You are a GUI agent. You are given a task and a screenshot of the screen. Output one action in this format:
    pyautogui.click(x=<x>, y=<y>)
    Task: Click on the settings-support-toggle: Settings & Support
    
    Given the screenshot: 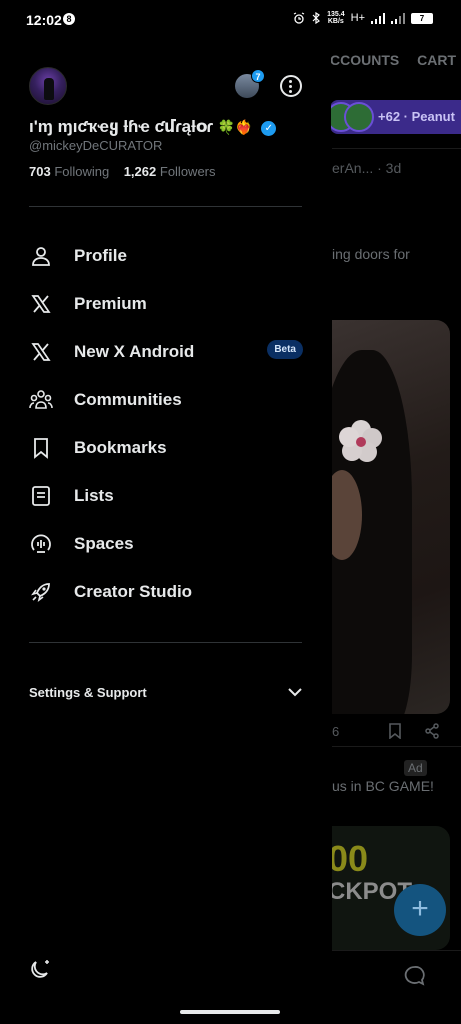 What is the action you would take?
    pyautogui.click(x=166, y=692)
    